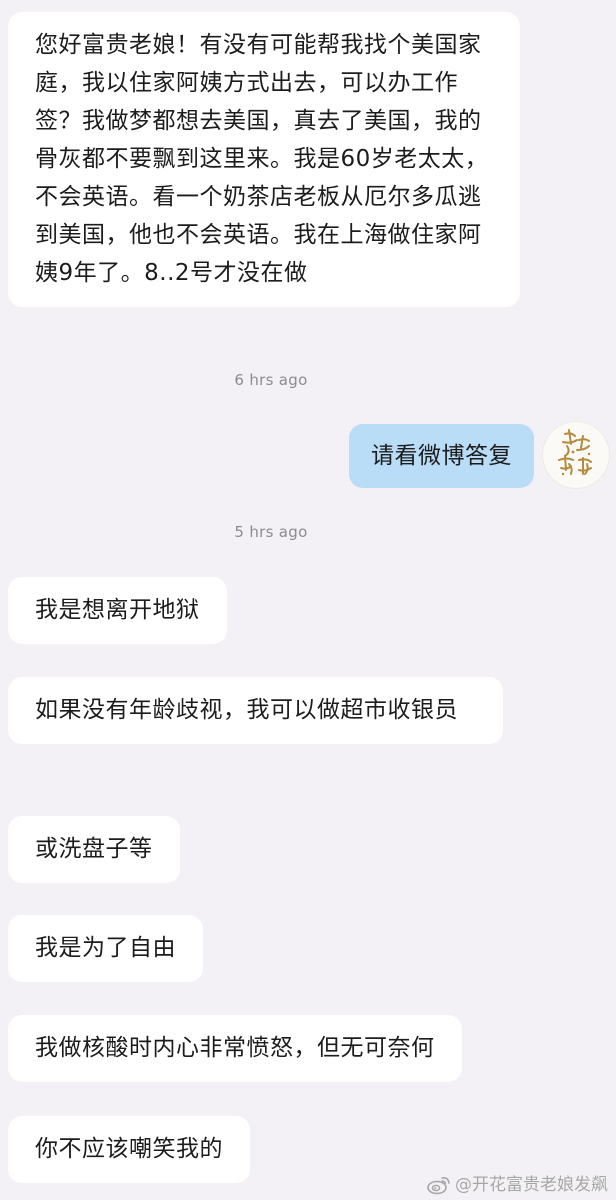 The height and width of the screenshot is (1200, 616). I want to click on message-bubble: 或洗盘子等, so click(94, 849).